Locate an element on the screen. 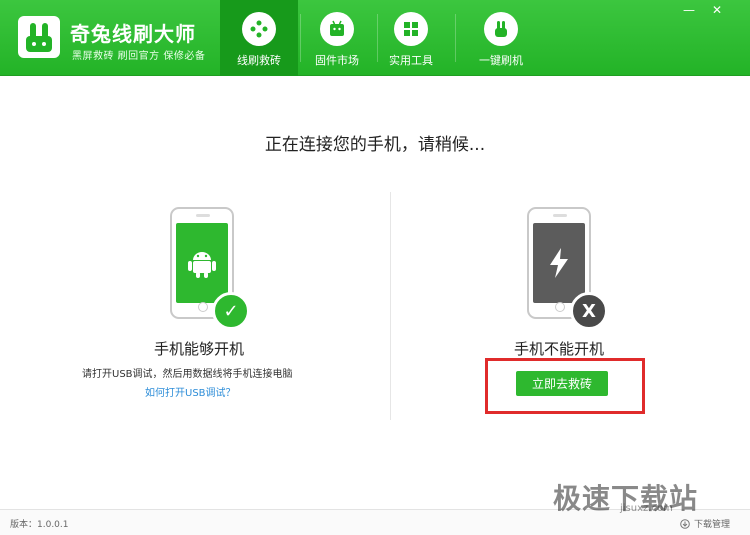 The width and height of the screenshot is (750, 535). lightning-icon is located at coordinates (559, 263).